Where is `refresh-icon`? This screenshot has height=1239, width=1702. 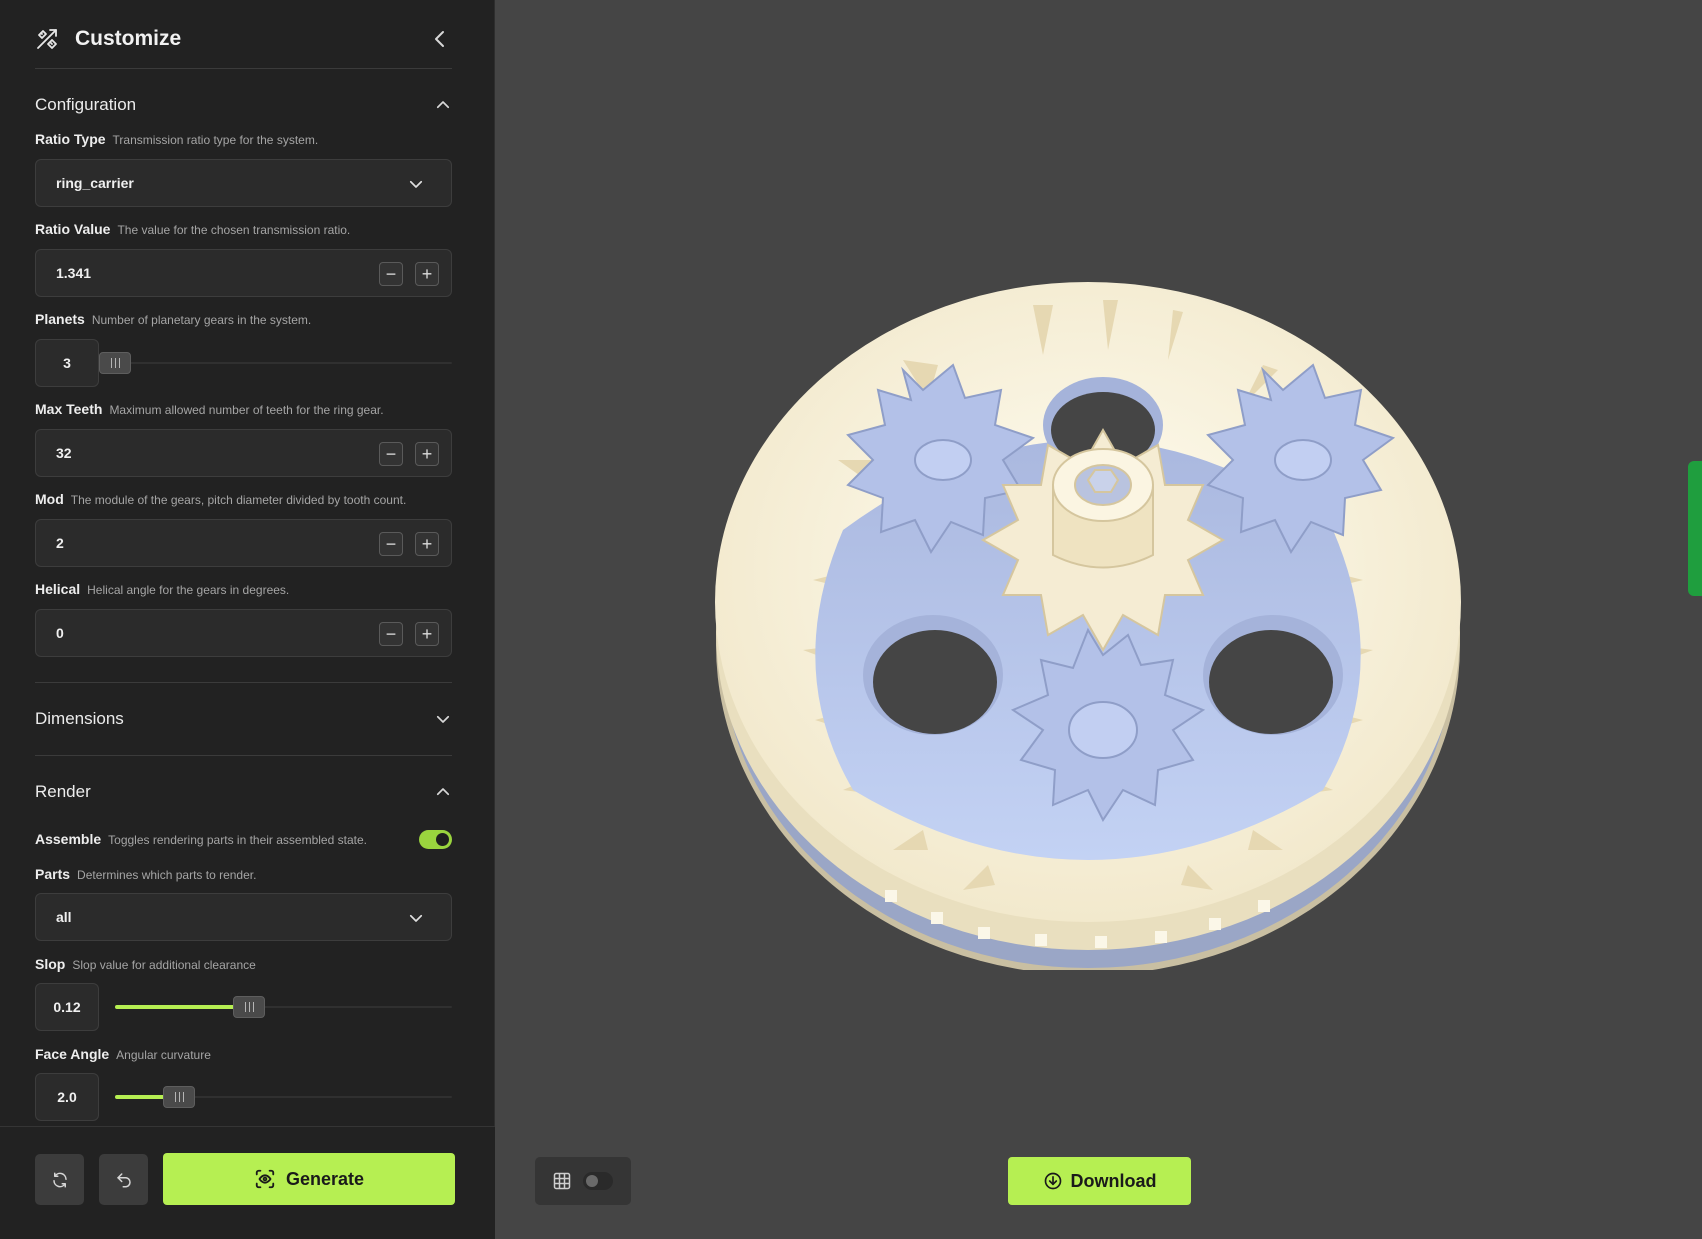
refresh-icon is located at coordinates (59, 1179).